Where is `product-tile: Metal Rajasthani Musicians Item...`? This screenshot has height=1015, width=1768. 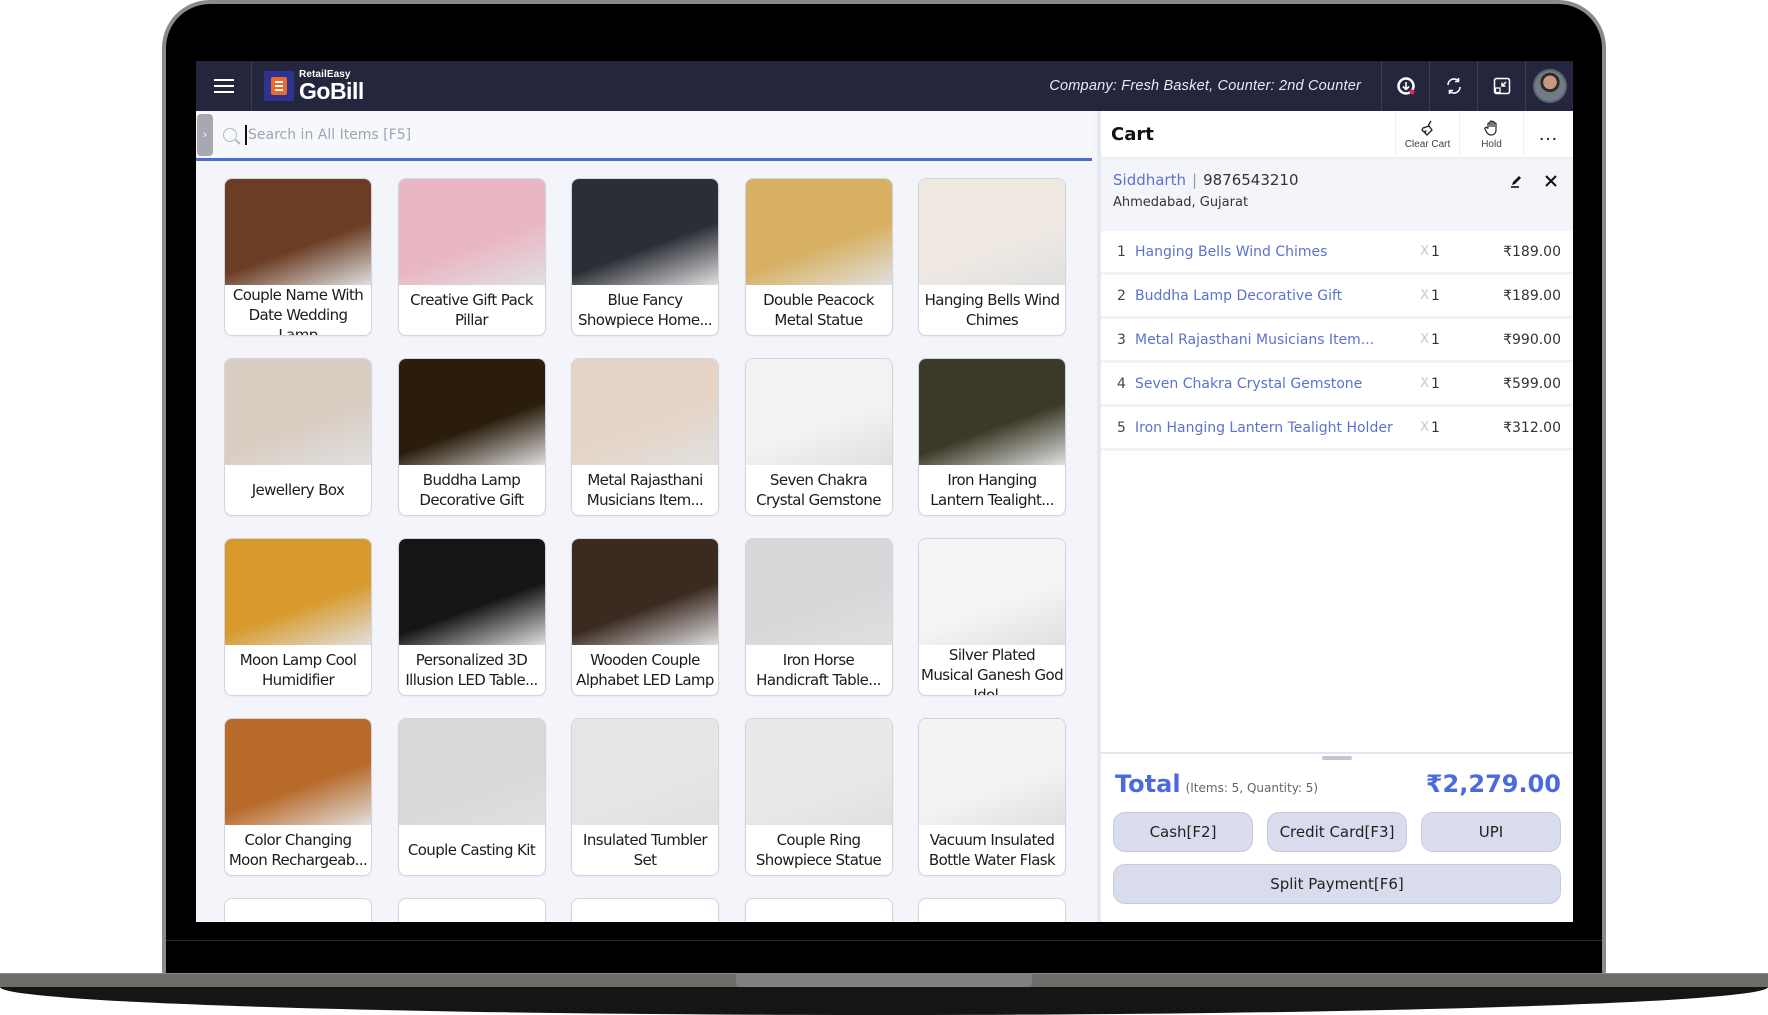 product-tile: Metal Rajasthani Musicians Item... is located at coordinates (645, 437).